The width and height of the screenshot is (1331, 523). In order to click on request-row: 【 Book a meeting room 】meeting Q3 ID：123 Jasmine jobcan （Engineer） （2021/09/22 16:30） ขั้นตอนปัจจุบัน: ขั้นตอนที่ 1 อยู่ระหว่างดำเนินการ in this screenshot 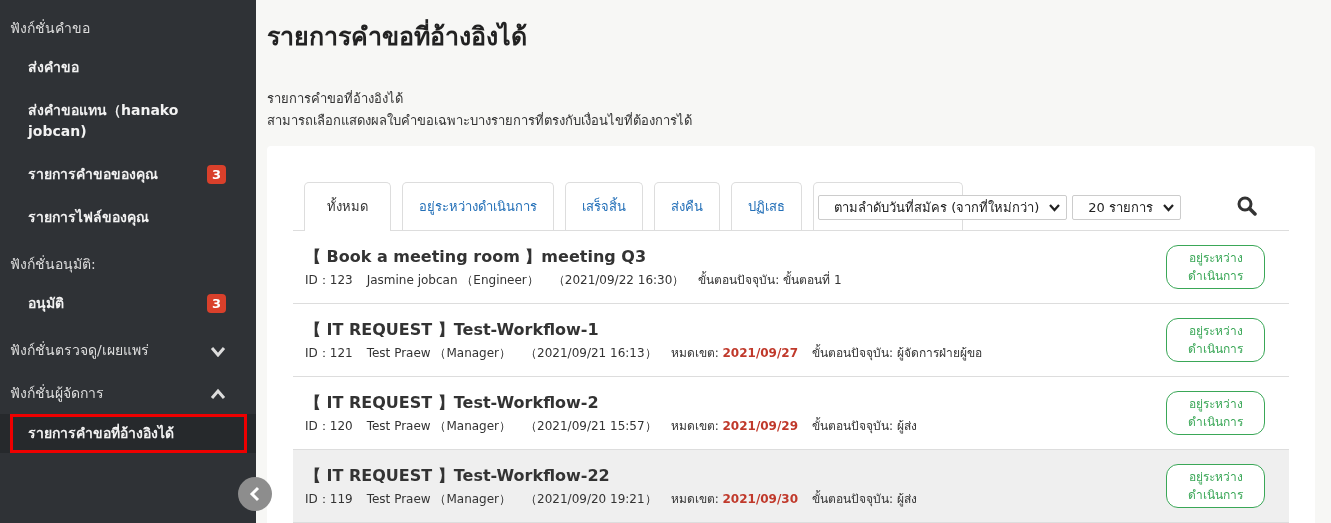, I will do `click(791, 267)`.